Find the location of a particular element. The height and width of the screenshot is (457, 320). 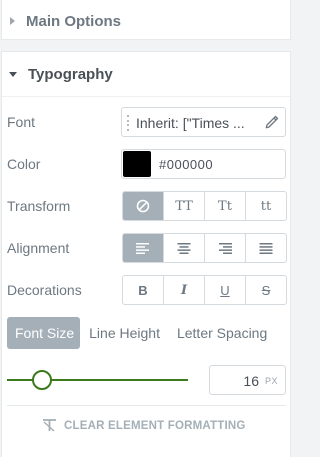

underline-icon: U is located at coordinates (225, 290).